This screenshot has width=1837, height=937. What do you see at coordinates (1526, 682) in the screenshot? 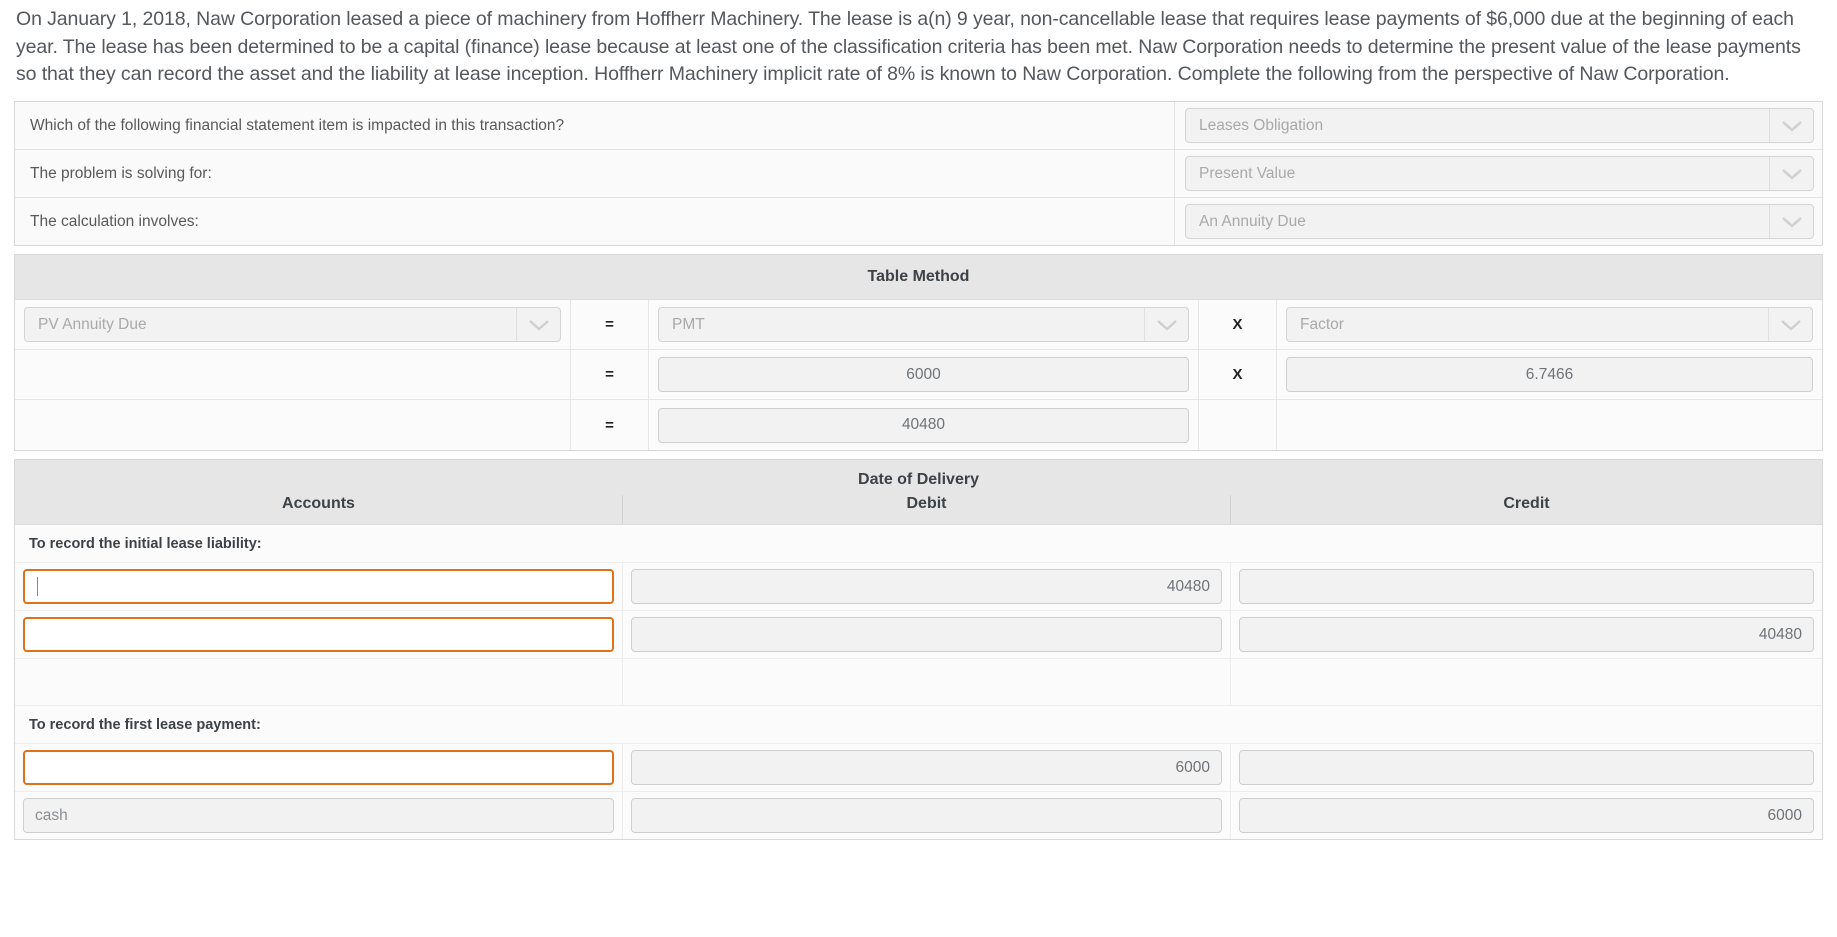
I see `credit-cell-empty` at bounding box center [1526, 682].